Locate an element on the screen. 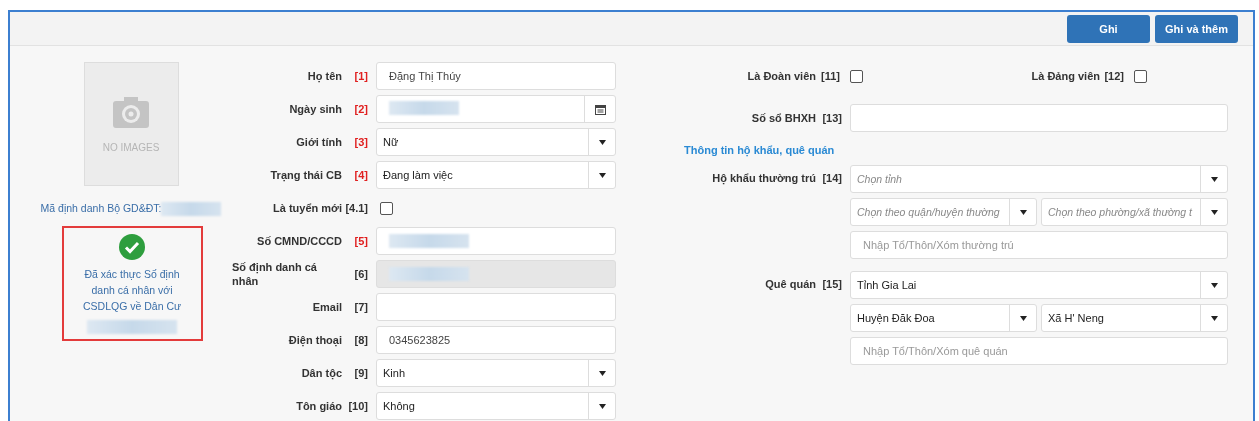 The width and height of the screenshot is (1259, 421). date-field is located at coordinates (496, 109).